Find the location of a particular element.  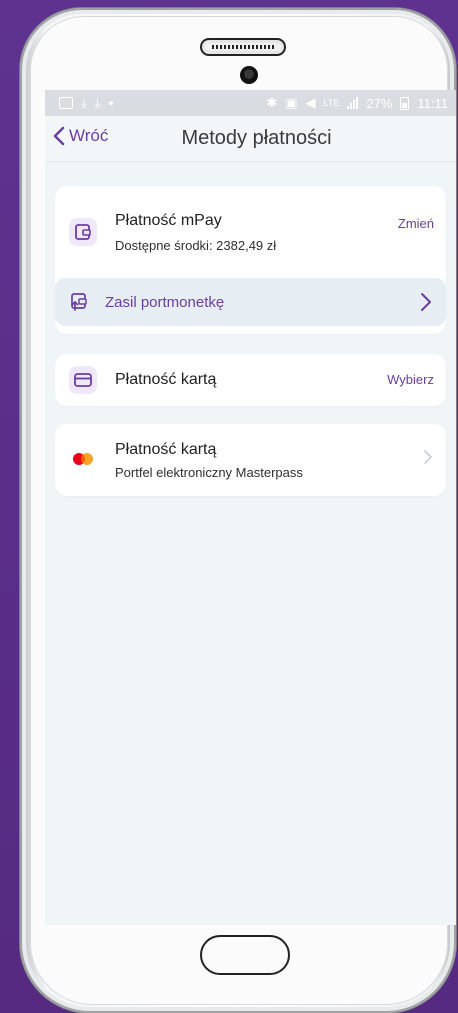

download-icon: ⤓ is located at coordinates (84, 102).